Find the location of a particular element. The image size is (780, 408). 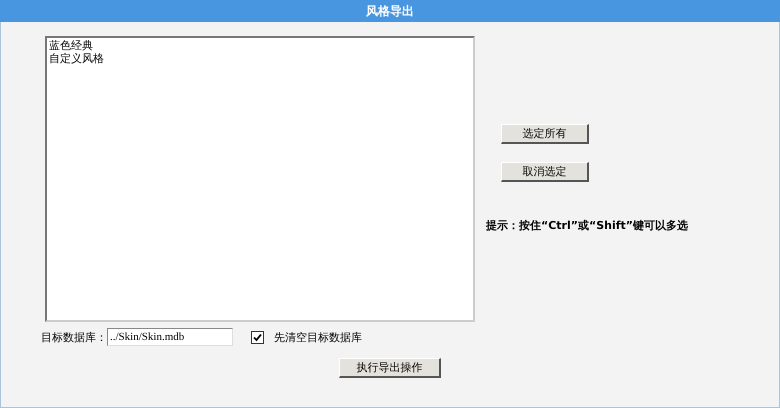

deselect-button: 取消选定 is located at coordinates (545, 172).